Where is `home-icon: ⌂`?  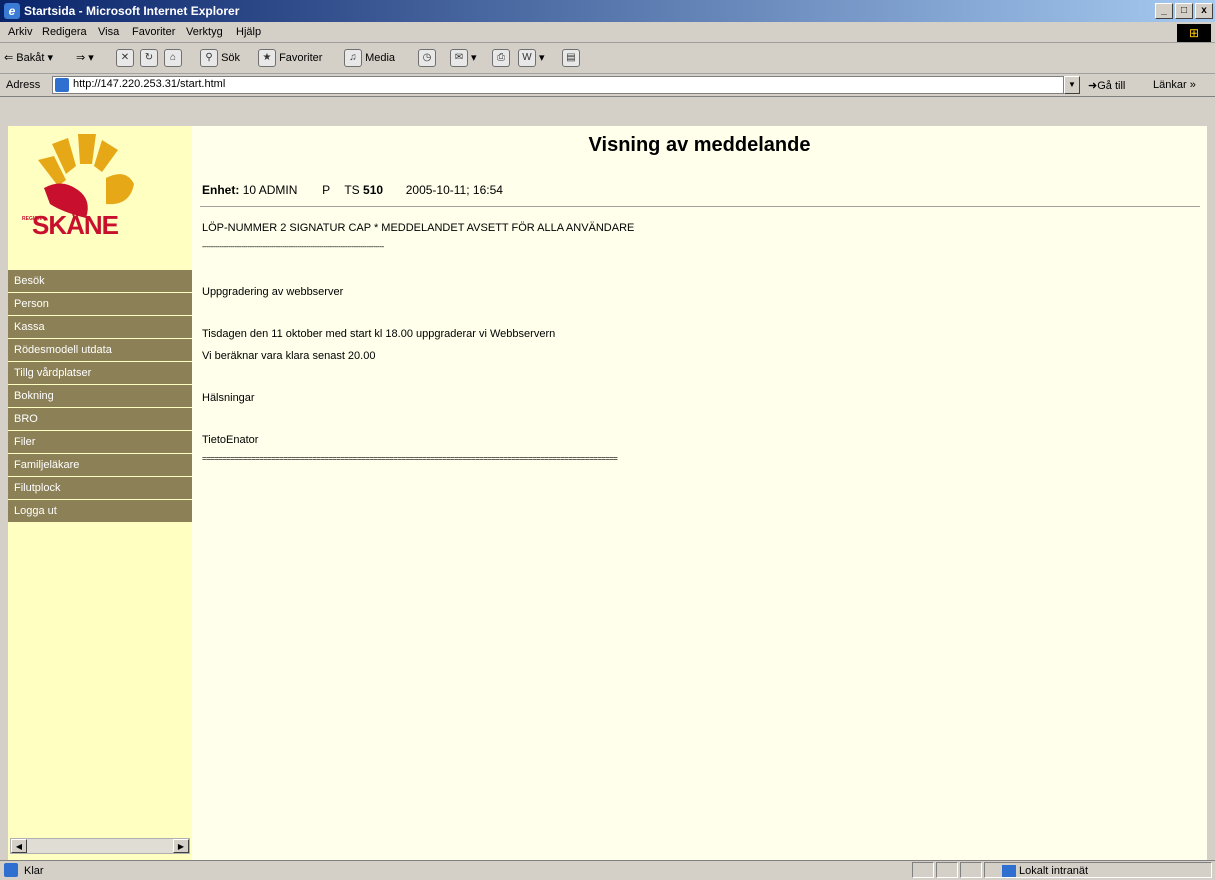
home-icon: ⌂ is located at coordinates (173, 58).